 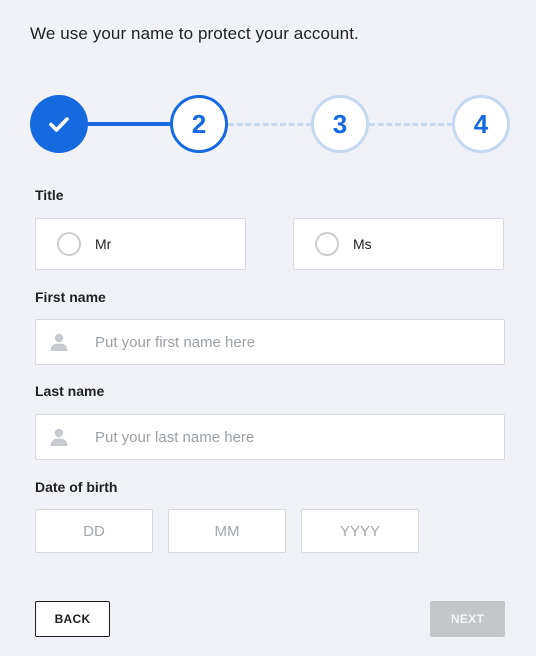 What do you see at coordinates (175, 437) in the screenshot?
I see `last-name-placeholder: Put your last name here` at bounding box center [175, 437].